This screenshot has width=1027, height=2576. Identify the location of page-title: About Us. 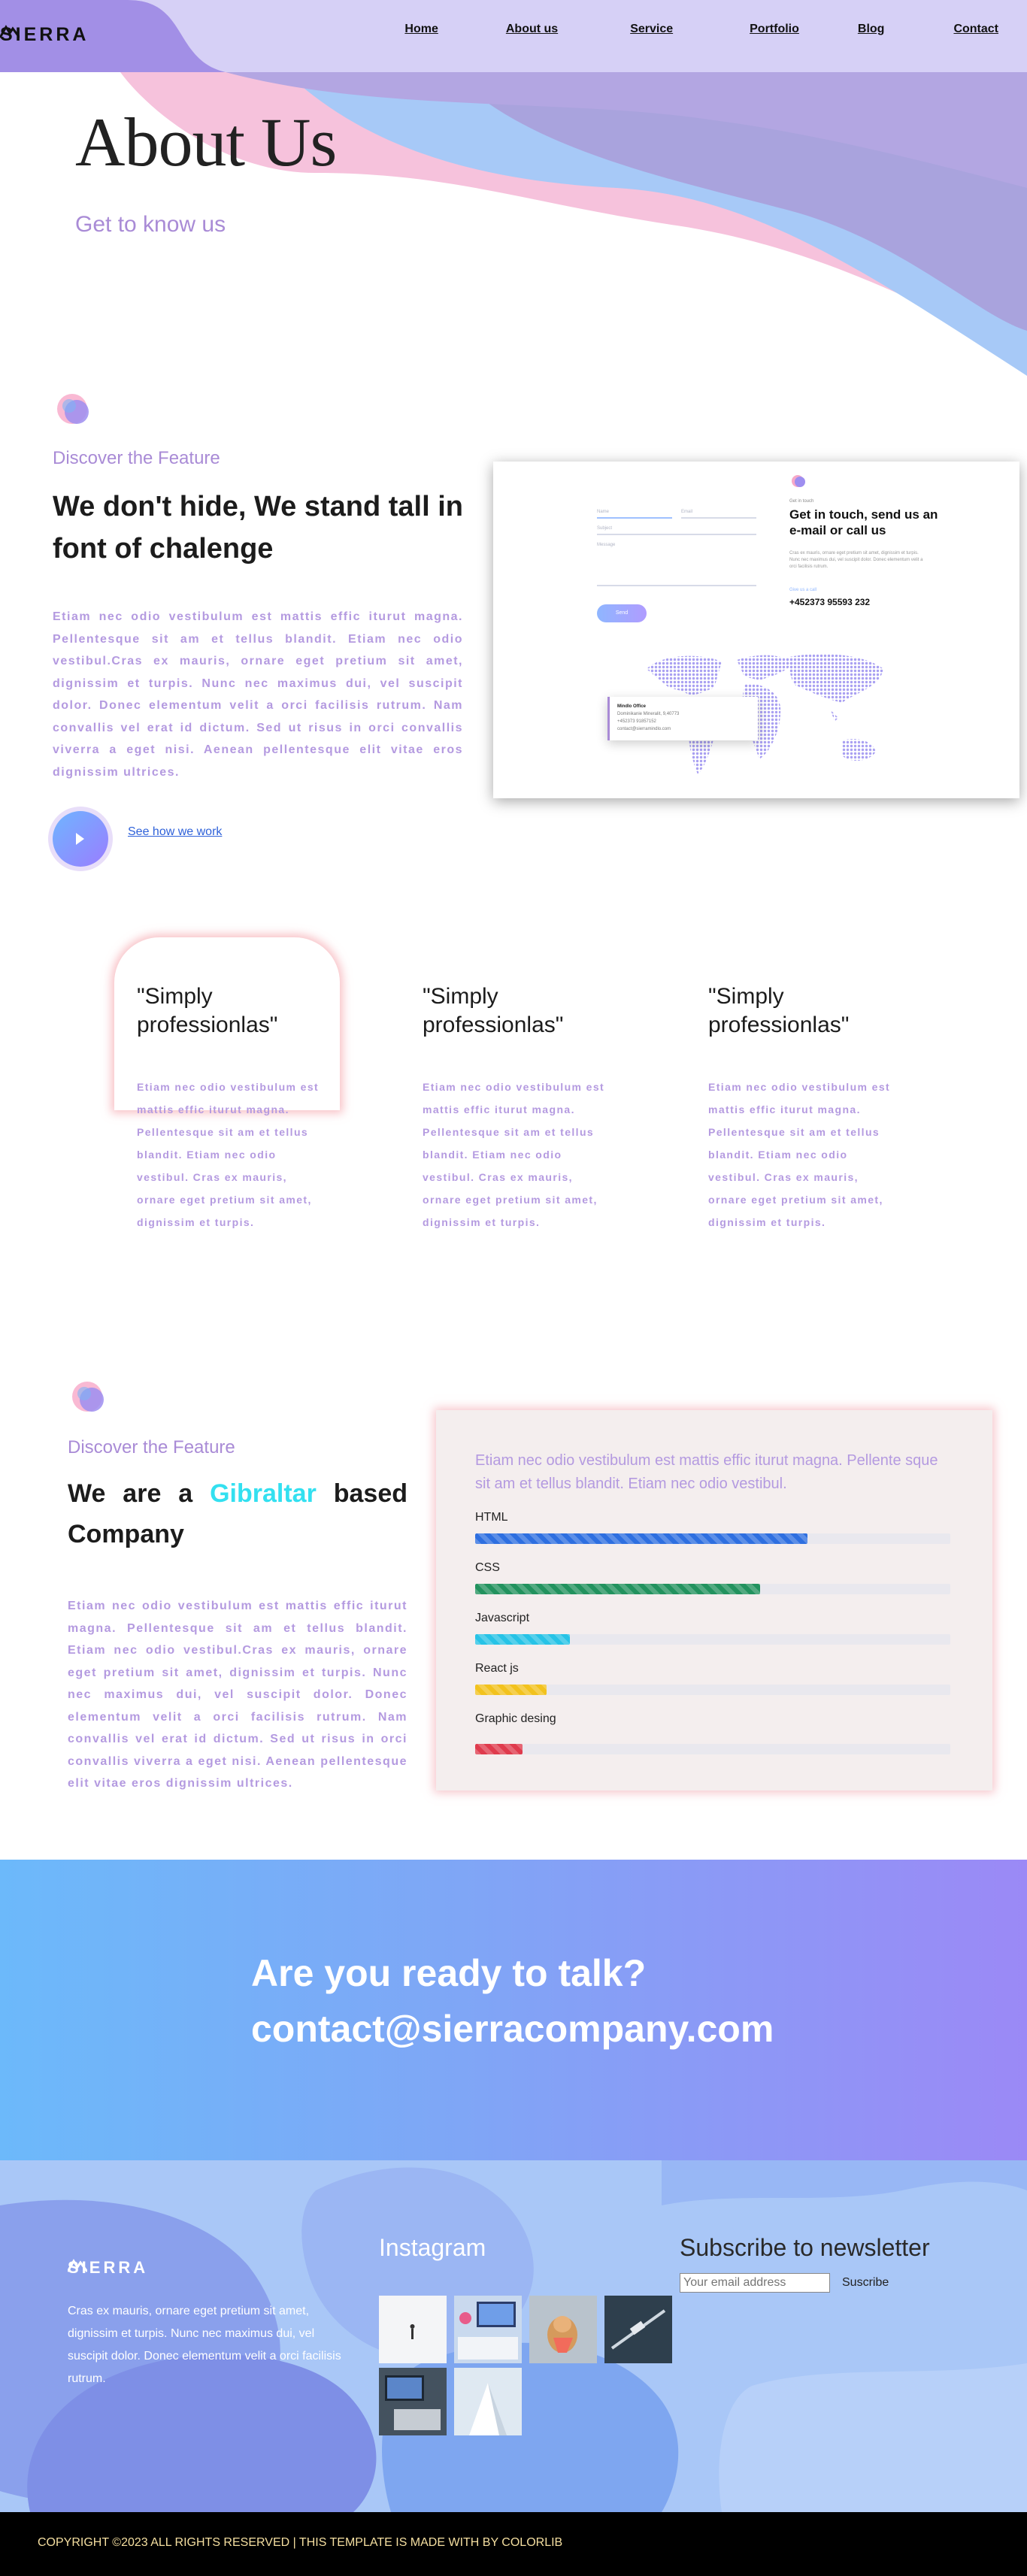
(206, 142).